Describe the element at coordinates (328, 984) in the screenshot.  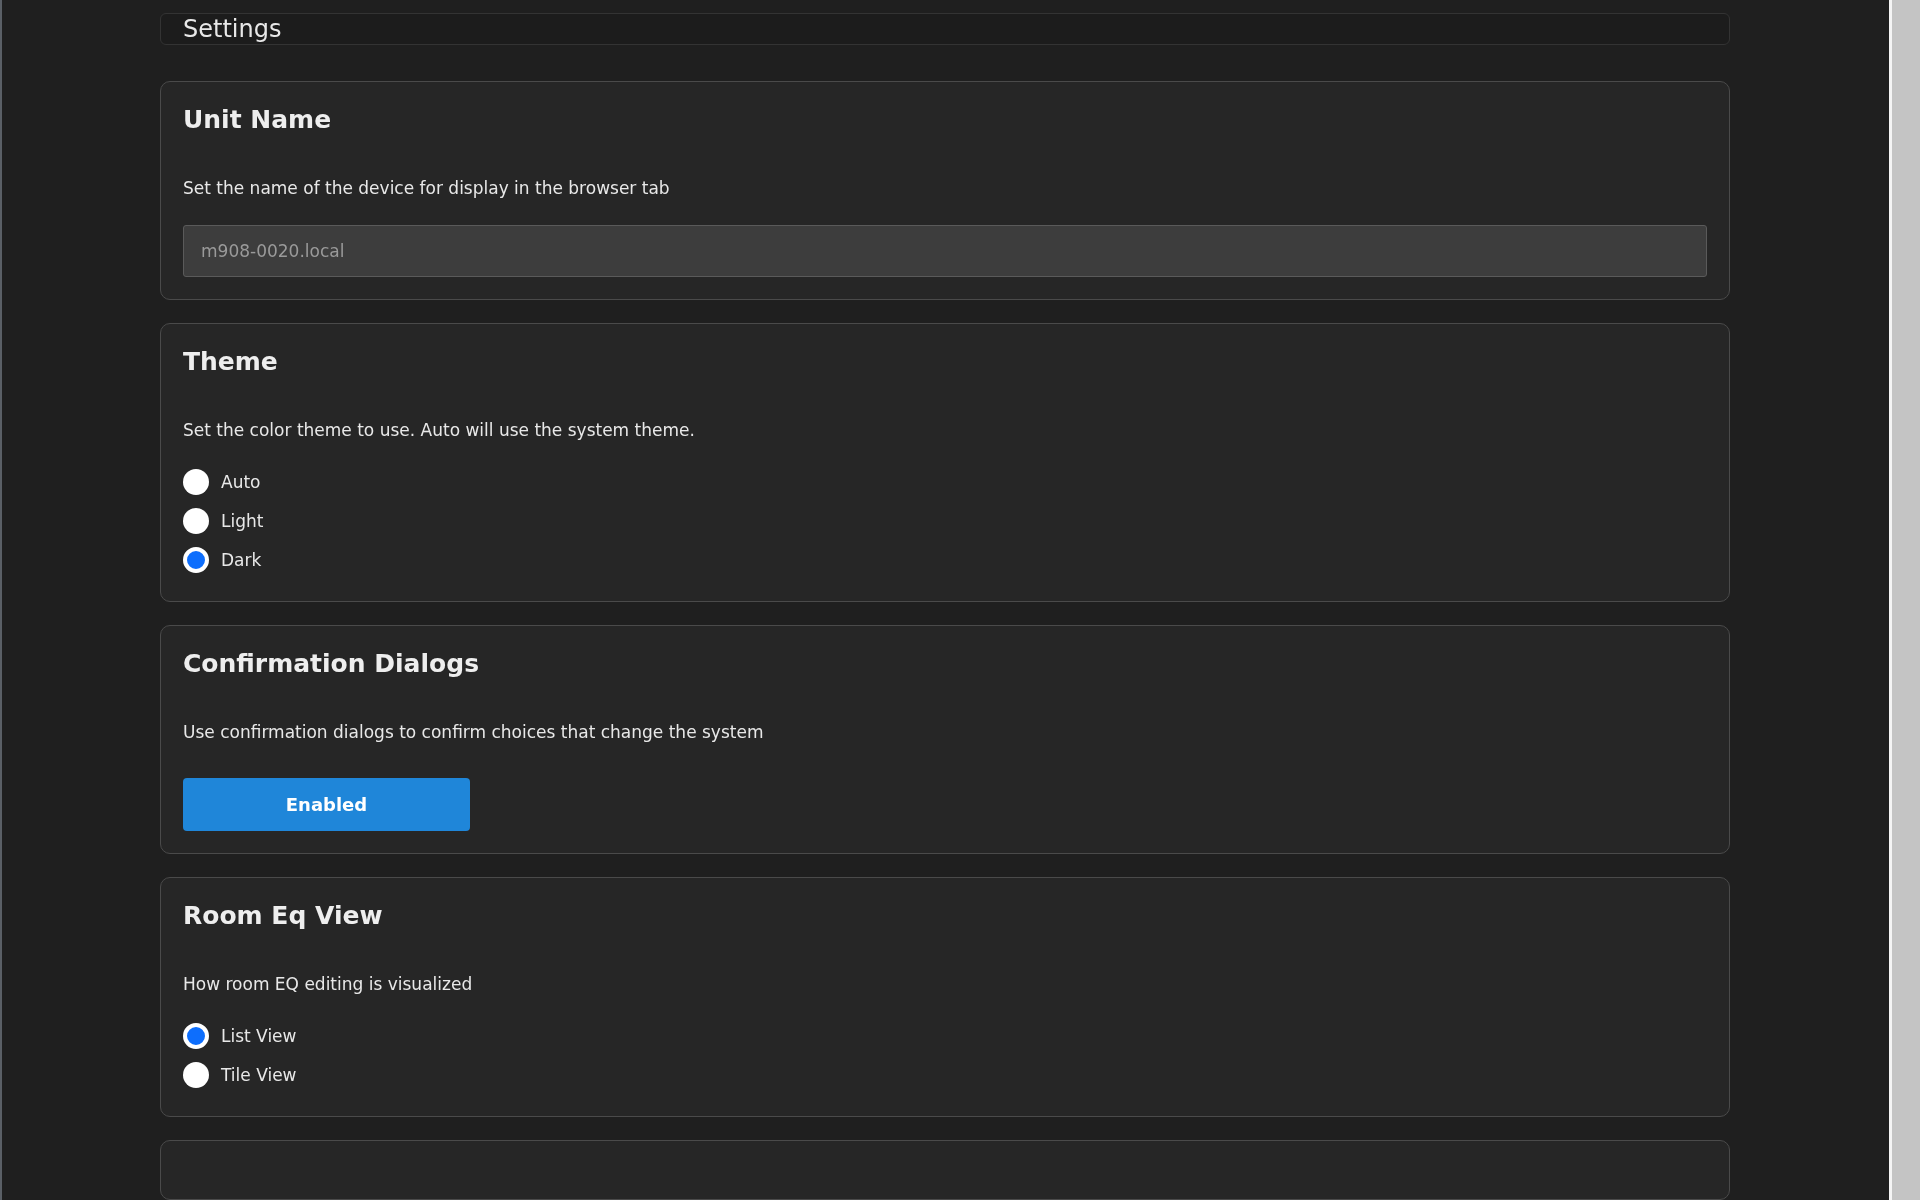
I see `section-description: How room EQ editing is visualized` at that location.